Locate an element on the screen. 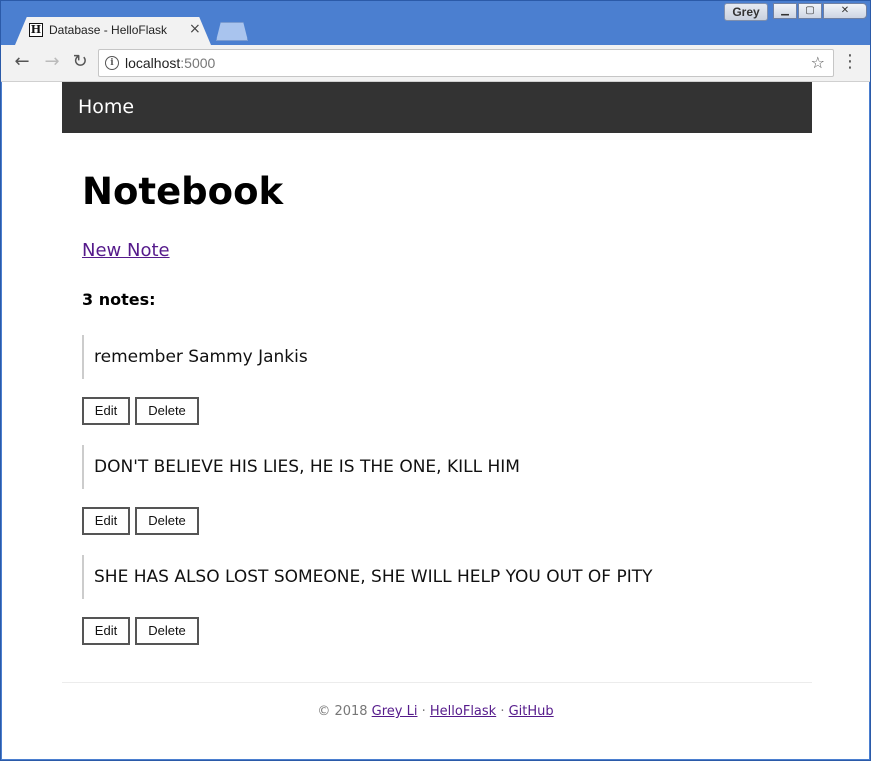 This screenshot has width=871, height=761. github-link: GitHub is located at coordinates (531, 711).